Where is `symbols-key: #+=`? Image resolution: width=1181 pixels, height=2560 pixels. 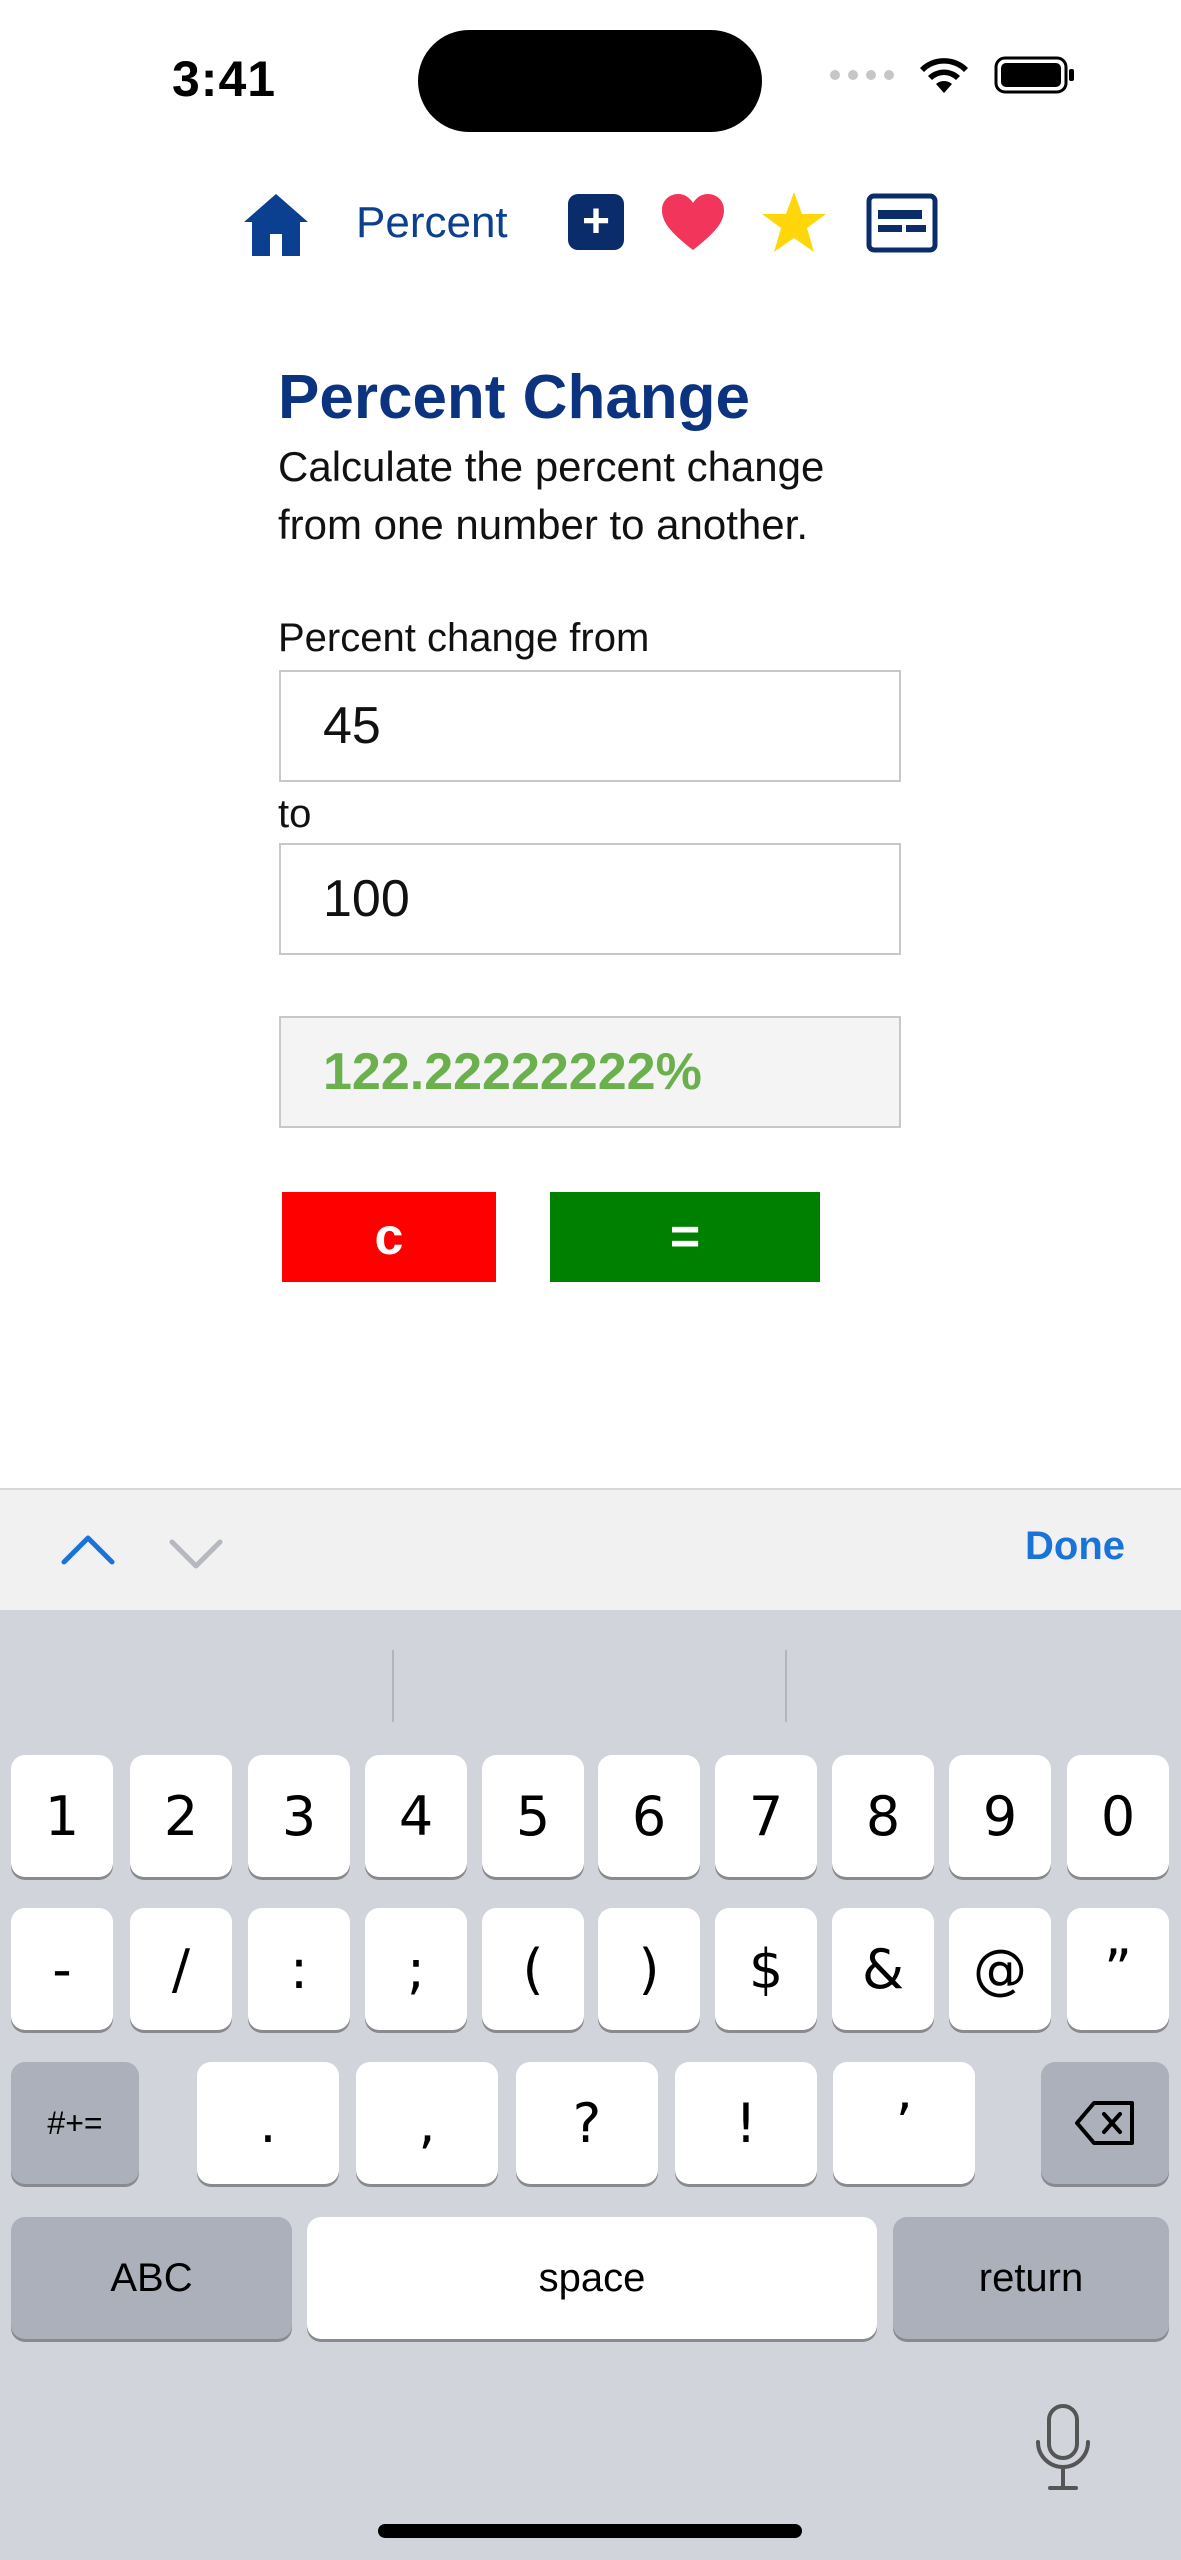
symbols-key: #+= is located at coordinates (75, 2123).